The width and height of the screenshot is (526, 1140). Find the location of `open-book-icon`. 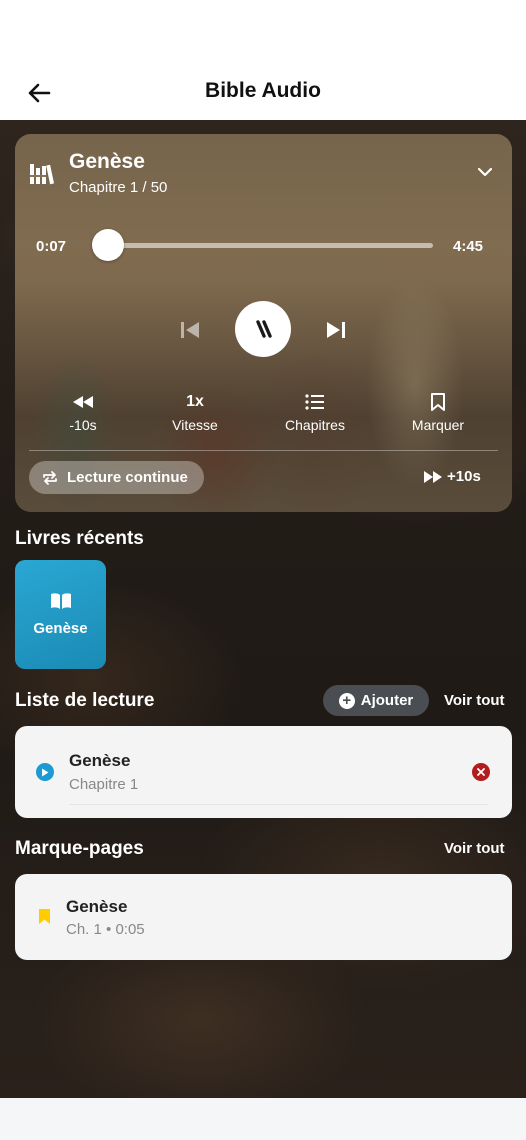

open-book-icon is located at coordinates (60, 601).